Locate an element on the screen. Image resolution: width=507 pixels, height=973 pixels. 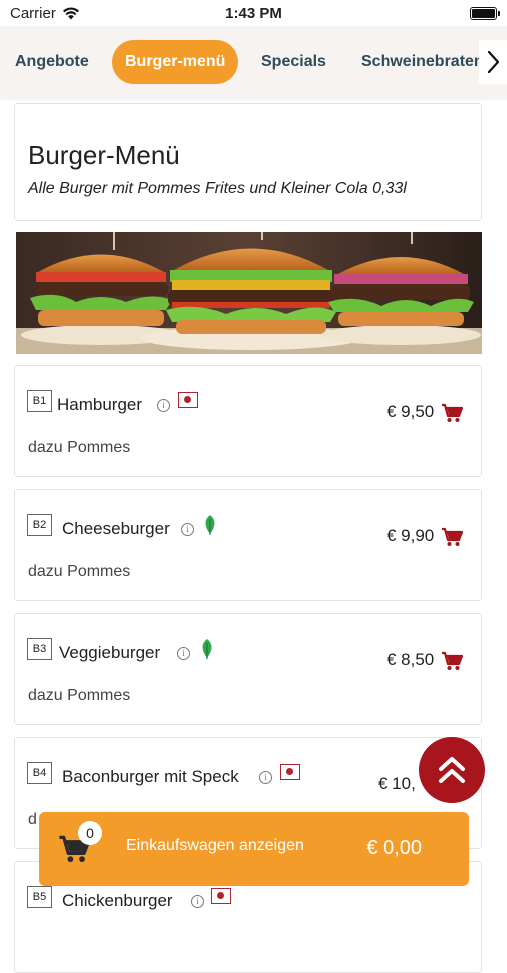
battery-icon is located at coordinates (485, 13).